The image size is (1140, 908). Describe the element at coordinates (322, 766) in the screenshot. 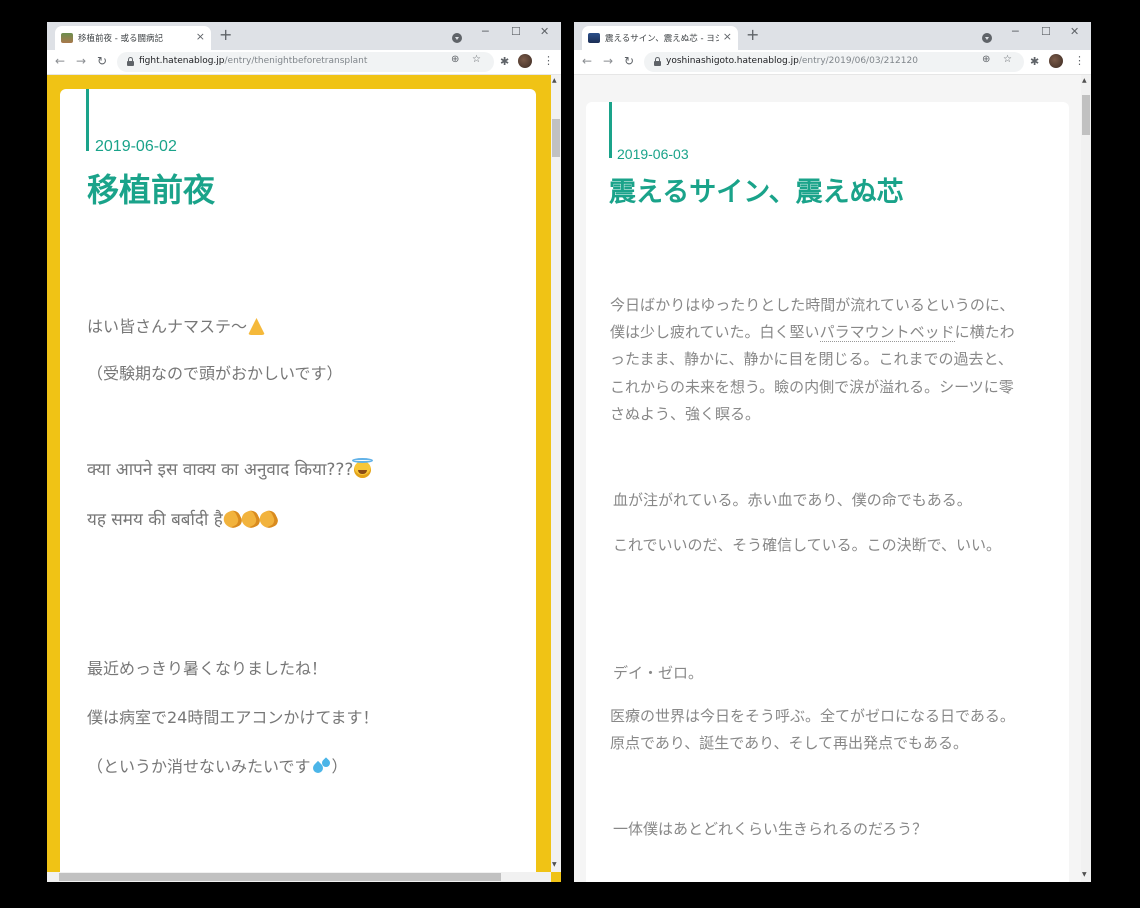

I see `sweat-droplets-emoji` at that location.